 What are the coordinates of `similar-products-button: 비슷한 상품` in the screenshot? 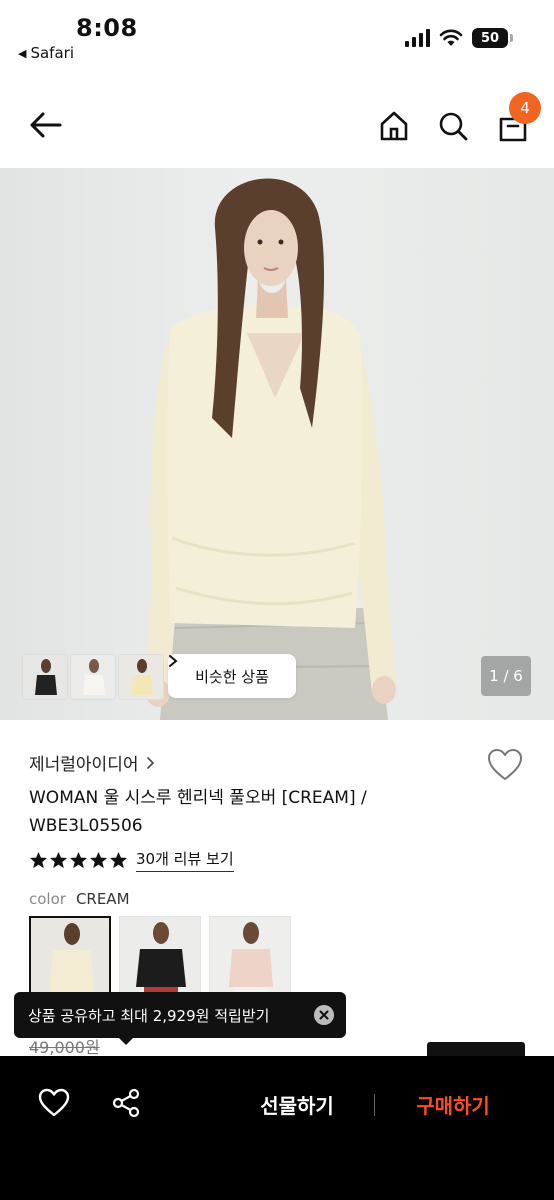 It's located at (232, 676).